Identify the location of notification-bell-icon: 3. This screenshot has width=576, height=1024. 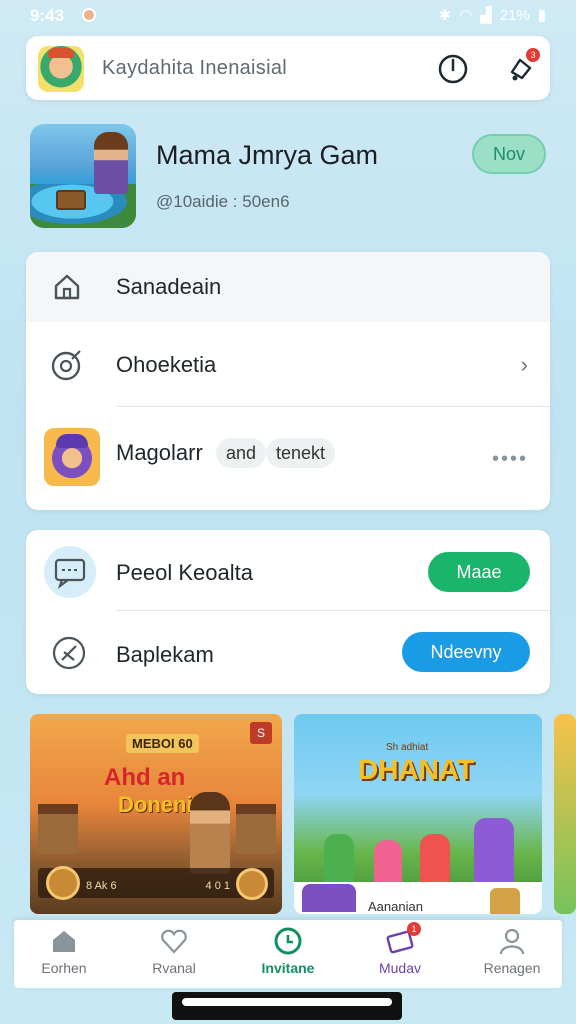
(522, 67).